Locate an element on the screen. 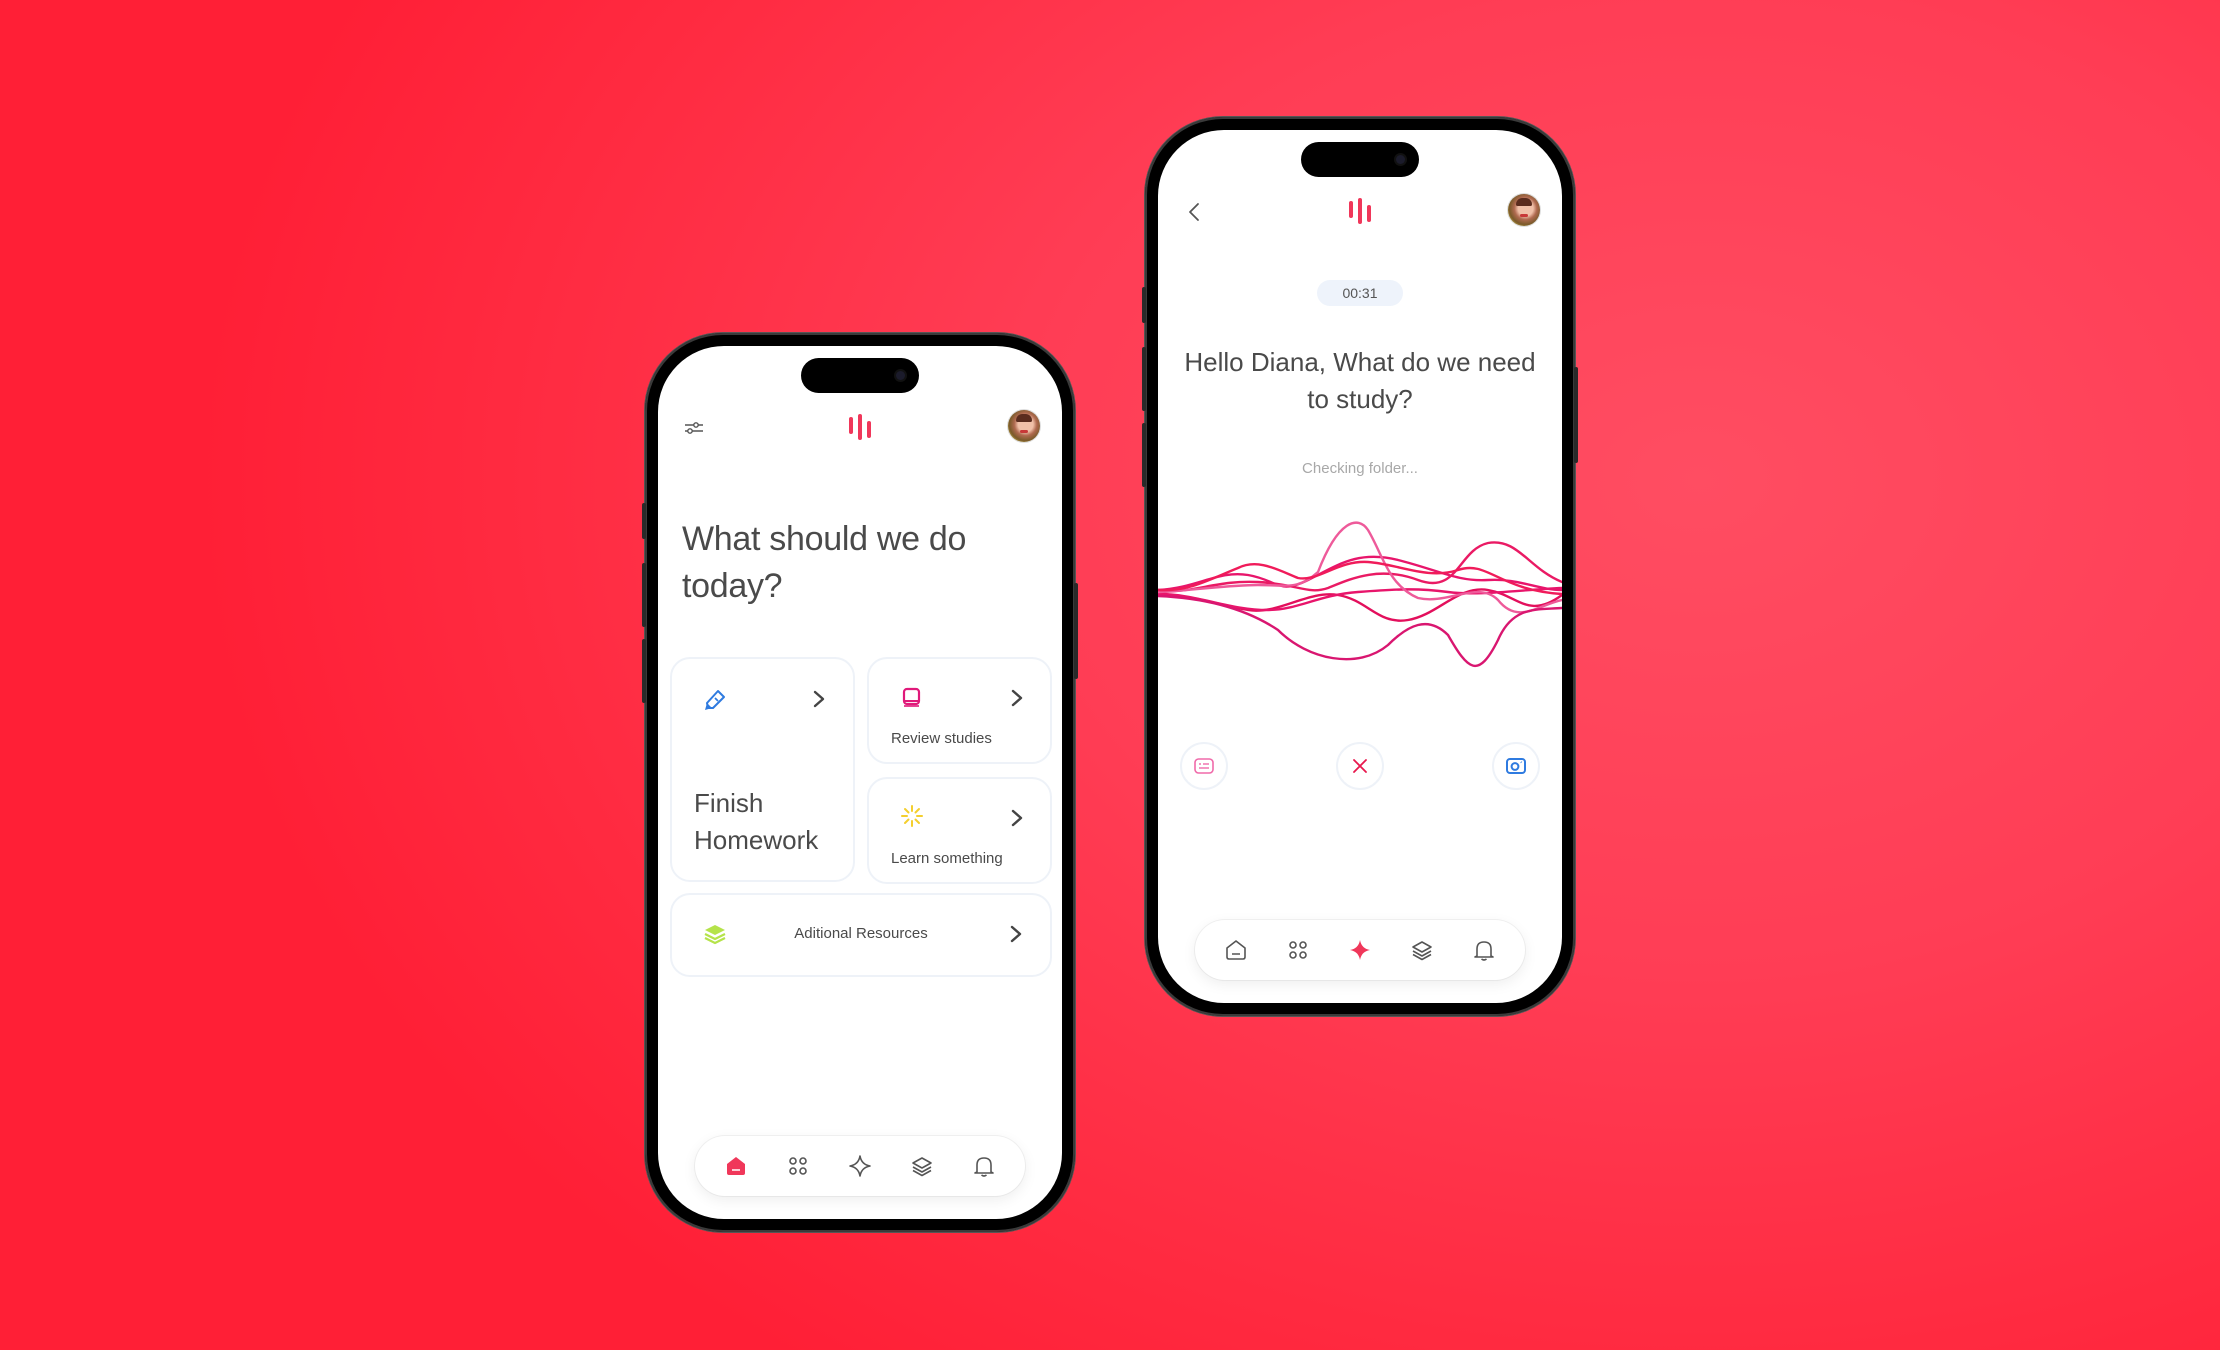 The width and height of the screenshot is (2220, 1350). filter-button is located at coordinates (694, 428).